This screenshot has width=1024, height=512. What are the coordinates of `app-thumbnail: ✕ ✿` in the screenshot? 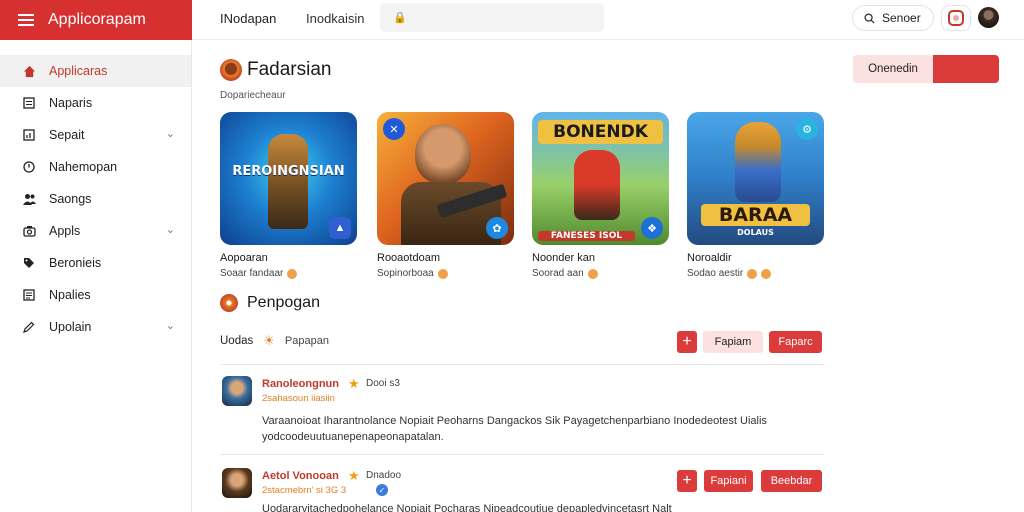 It's located at (445, 178).